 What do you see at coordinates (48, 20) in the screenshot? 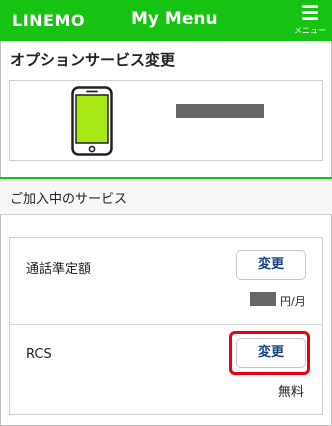
I see `linemo-logo: LINEMO` at bounding box center [48, 20].